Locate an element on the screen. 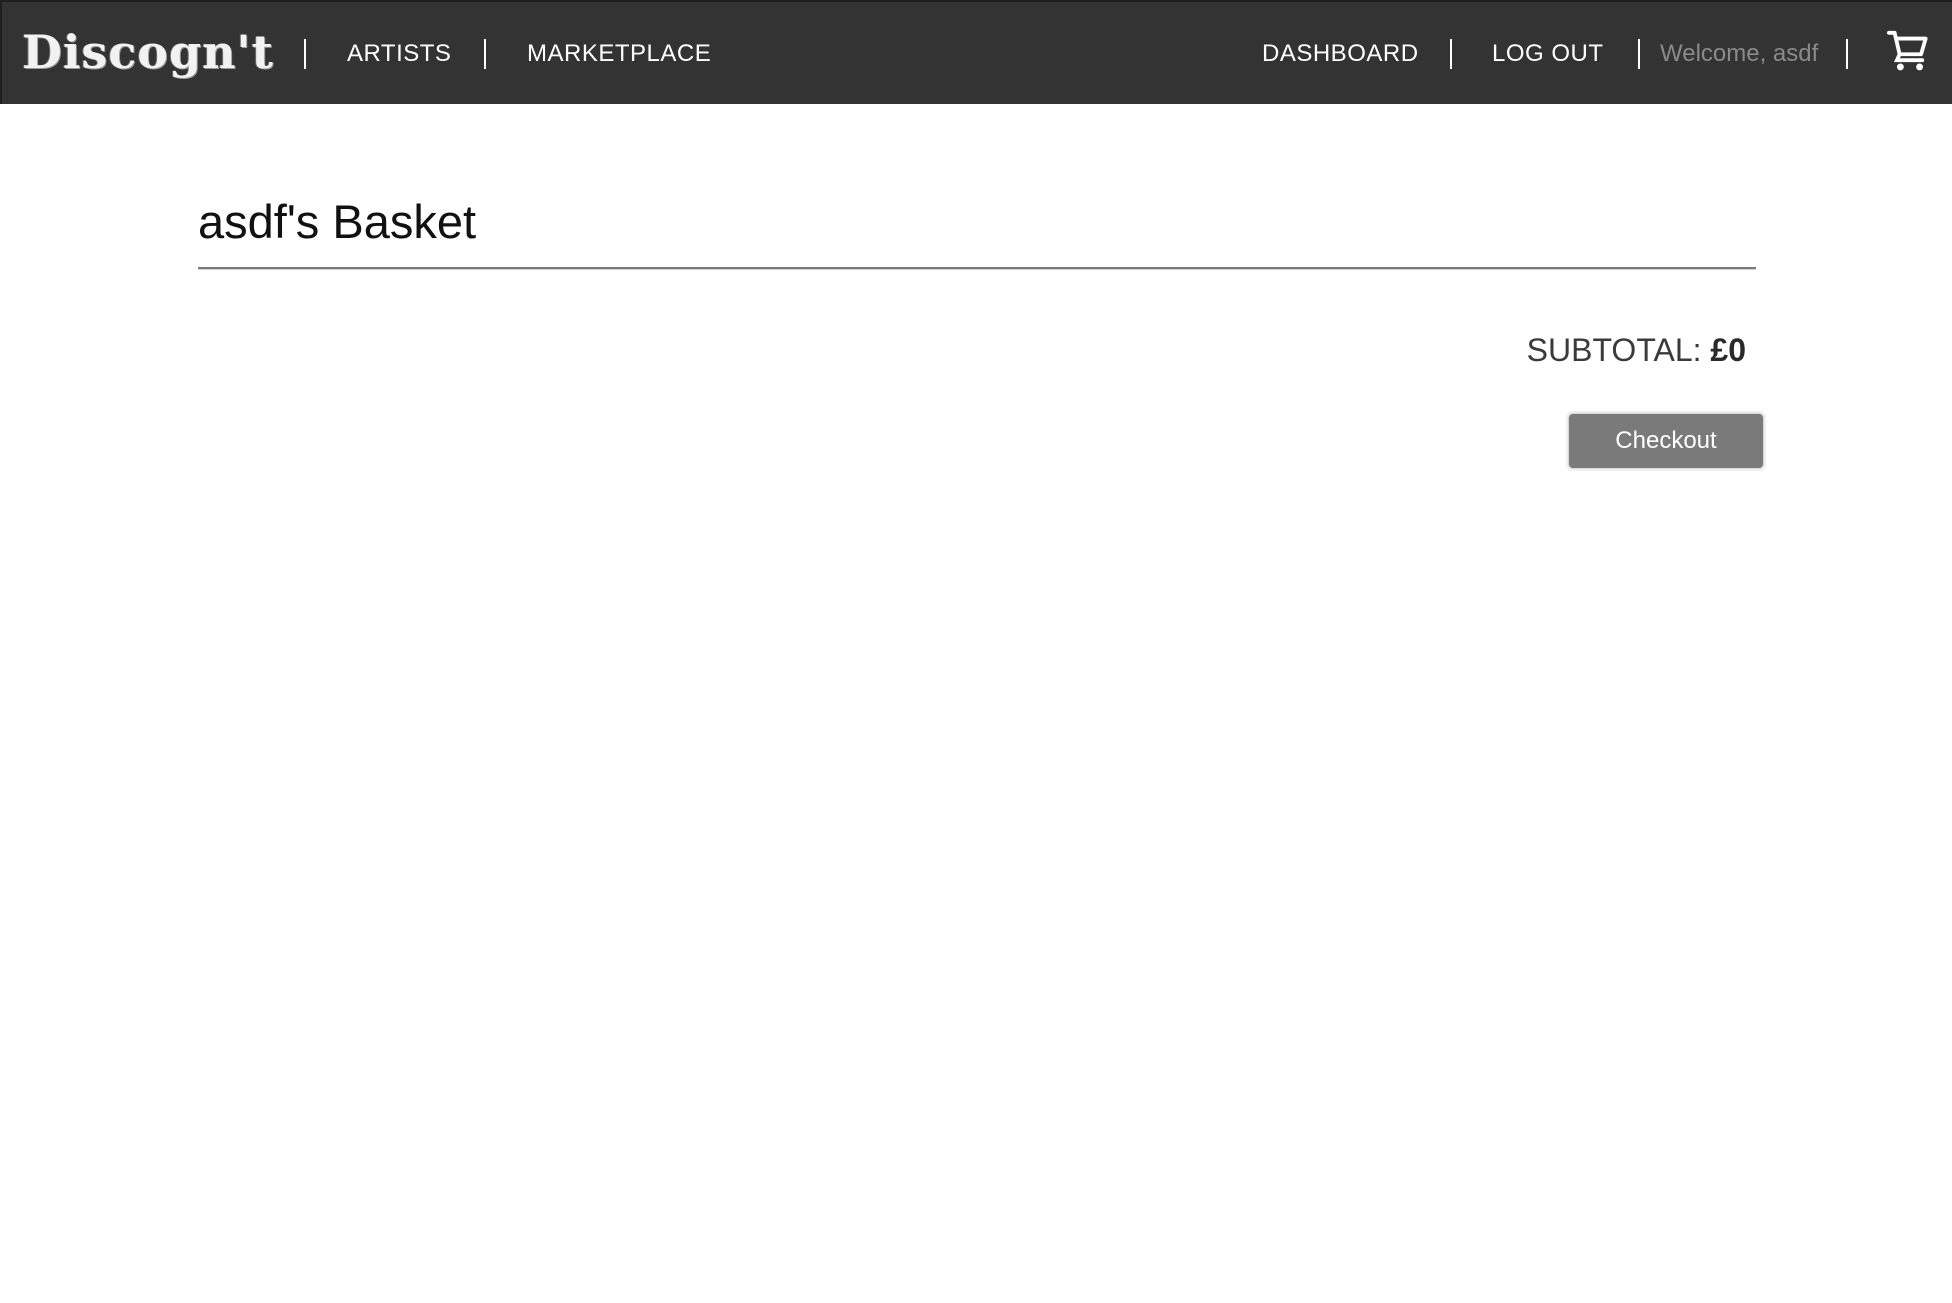  shopping-cart-icon-svg is located at coordinates (1907, 50).